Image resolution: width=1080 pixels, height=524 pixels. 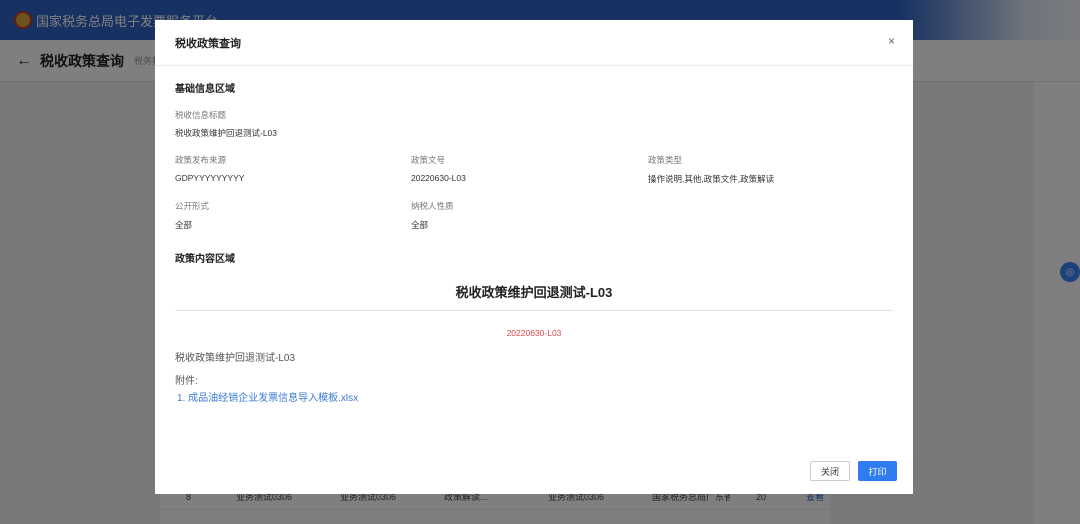 What do you see at coordinates (877, 471) in the screenshot?
I see `print-button: 打印` at bounding box center [877, 471].